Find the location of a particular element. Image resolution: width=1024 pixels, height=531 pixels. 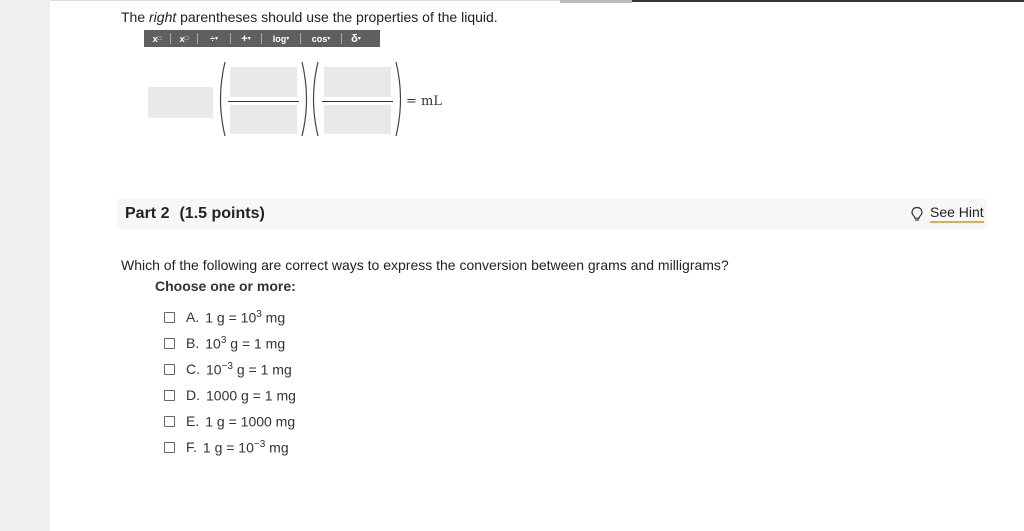

conversion-equation: = mL is located at coordinates (308, 100).